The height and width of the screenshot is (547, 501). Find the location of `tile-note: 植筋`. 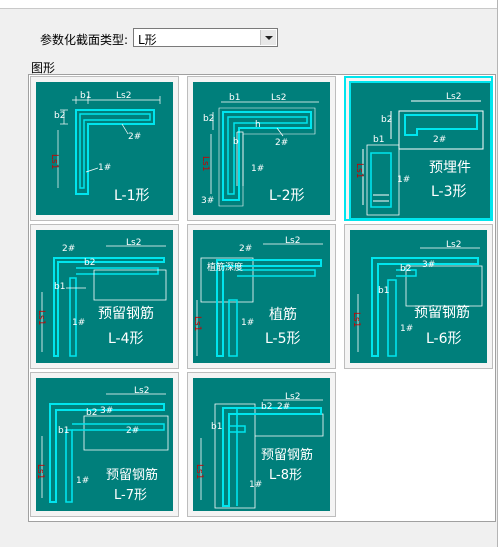

tile-note: 植筋 is located at coordinates (283, 315).